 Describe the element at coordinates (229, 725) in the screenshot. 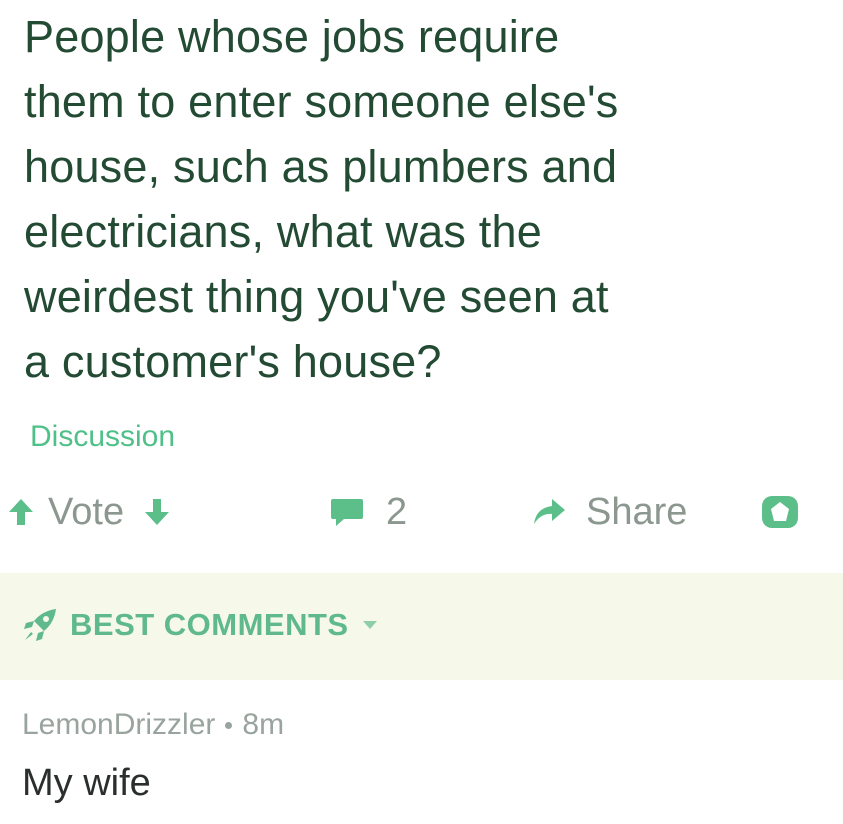

I see `separator-dot` at that location.